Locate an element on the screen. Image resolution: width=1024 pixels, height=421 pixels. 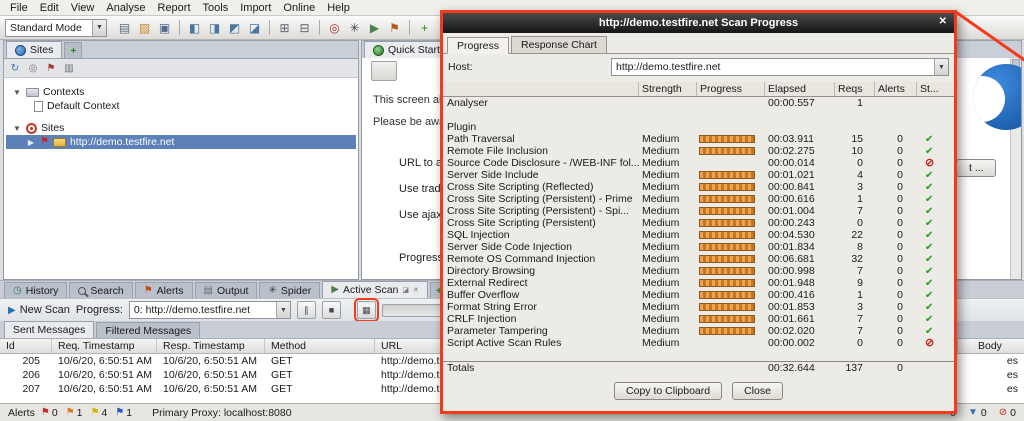
new-session-icon: ▤ is located at coordinates (124, 27).